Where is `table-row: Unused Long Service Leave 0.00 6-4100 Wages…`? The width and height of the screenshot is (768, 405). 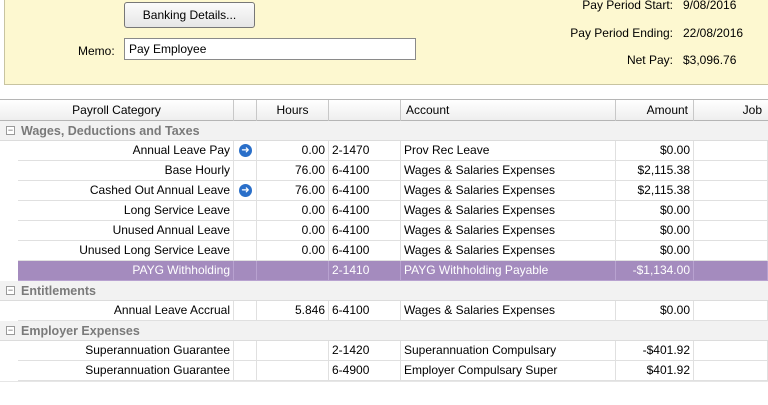
table-row: Unused Long Service Leave 0.00 6-4100 Wages… is located at coordinates (384, 251).